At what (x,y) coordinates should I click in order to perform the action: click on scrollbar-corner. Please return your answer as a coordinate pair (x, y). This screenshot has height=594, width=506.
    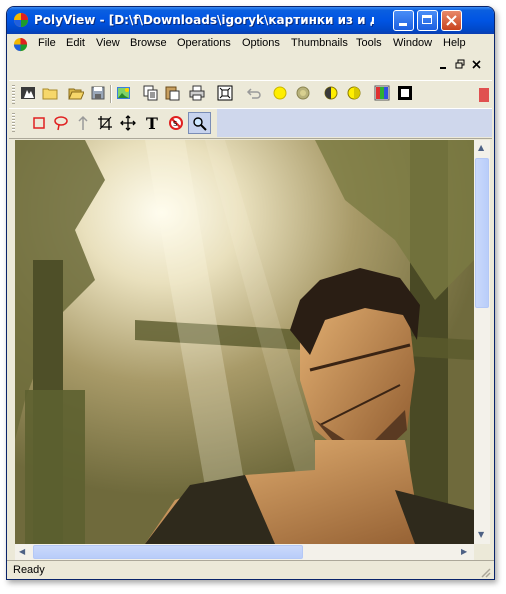
    Looking at the image, I should click on (482, 552).